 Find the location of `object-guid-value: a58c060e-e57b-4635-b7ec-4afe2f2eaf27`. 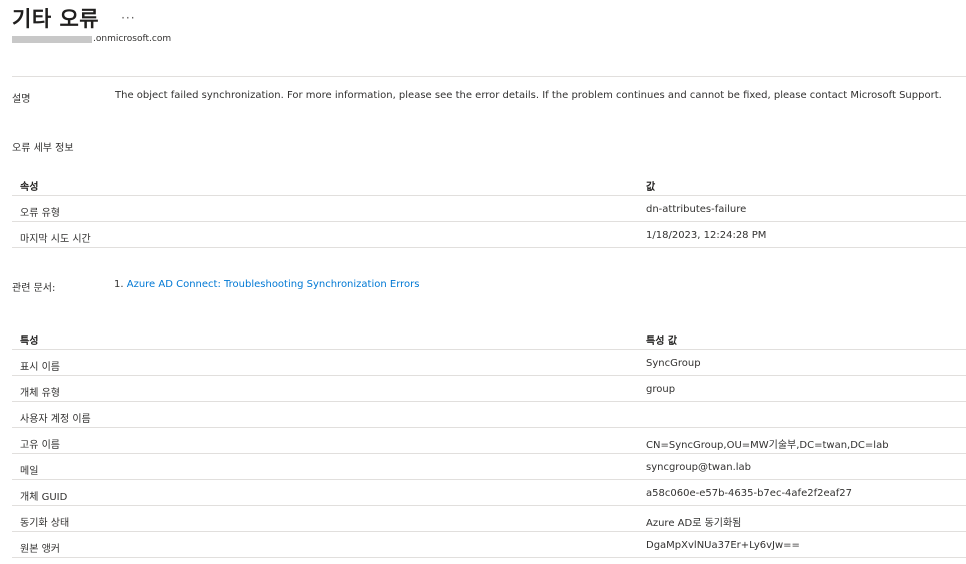

object-guid-value: a58c060e-e57b-4635-b7ec-4afe2f2eaf27 is located at coordinates (749, 493).